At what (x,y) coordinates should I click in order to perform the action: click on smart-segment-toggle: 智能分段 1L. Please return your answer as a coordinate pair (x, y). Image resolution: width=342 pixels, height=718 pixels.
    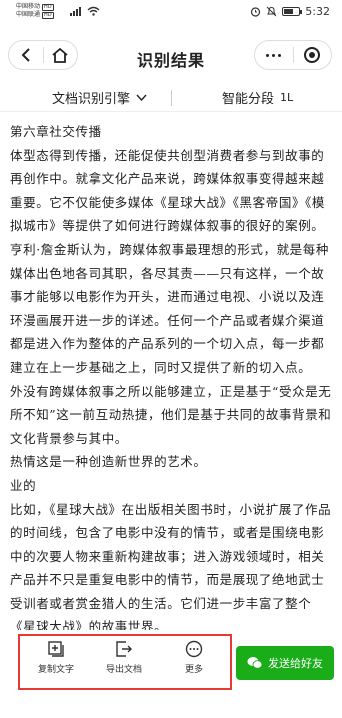
    Looking at the image, I should click on (257, 97).